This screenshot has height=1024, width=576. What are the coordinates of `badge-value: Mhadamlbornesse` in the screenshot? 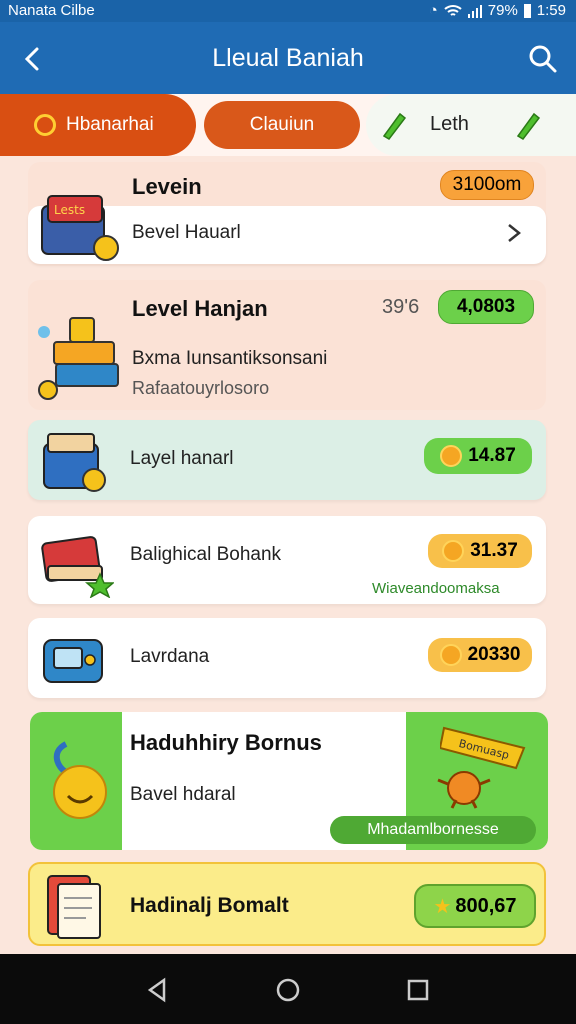 It's located at (433, 829).